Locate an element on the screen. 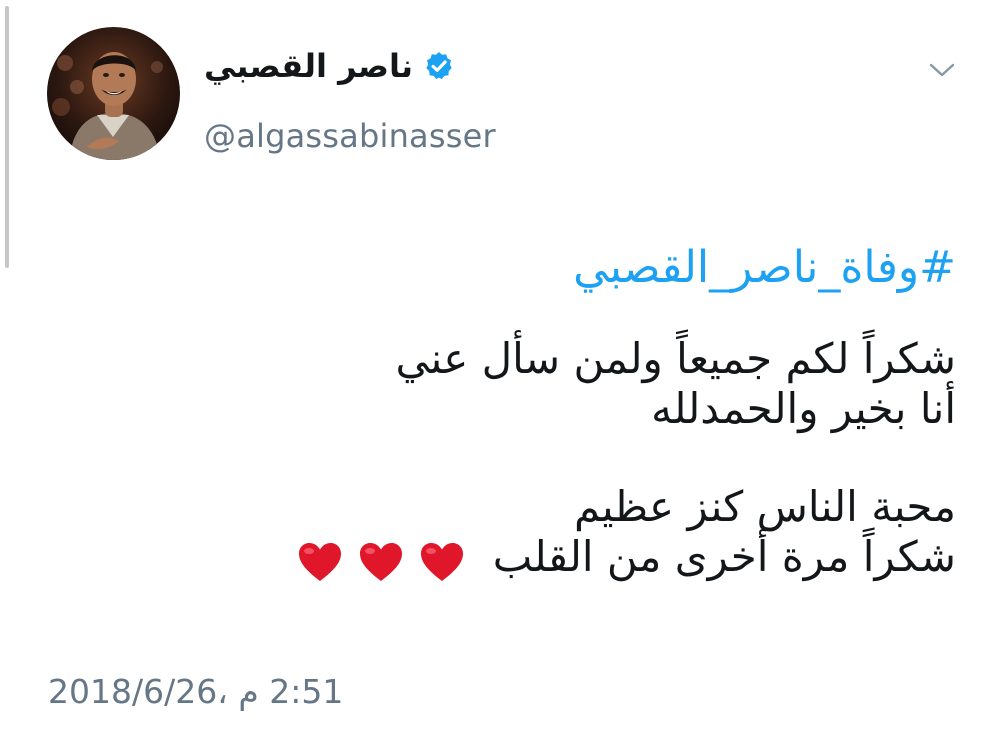 Image resolution: width=1000 pixels, height=729 pixels. heart-emojis is located at coordinates (380, 560).